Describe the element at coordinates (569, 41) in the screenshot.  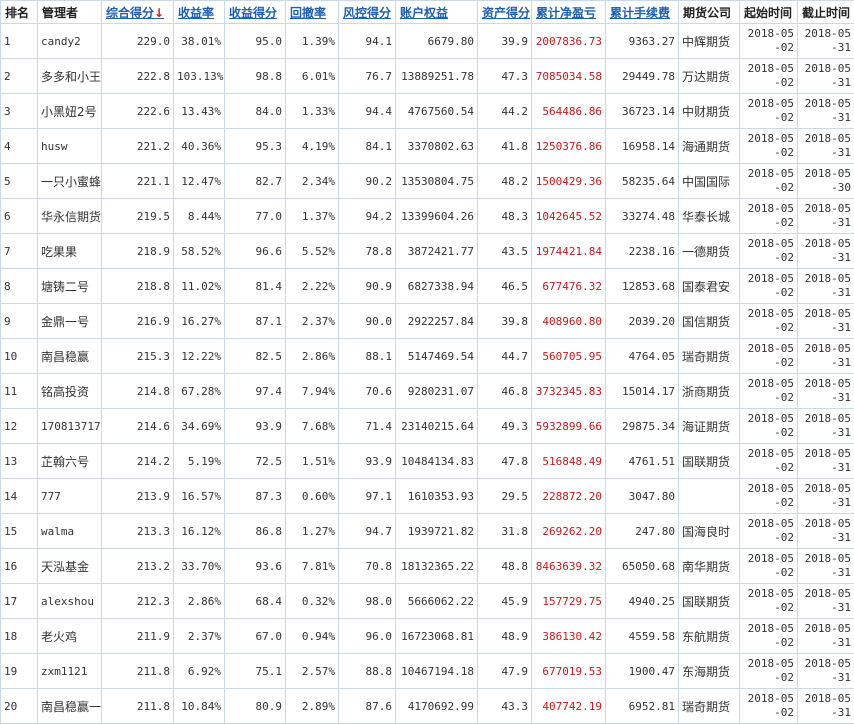
I see `cell-cum-profit: 2007836.73` at that location.